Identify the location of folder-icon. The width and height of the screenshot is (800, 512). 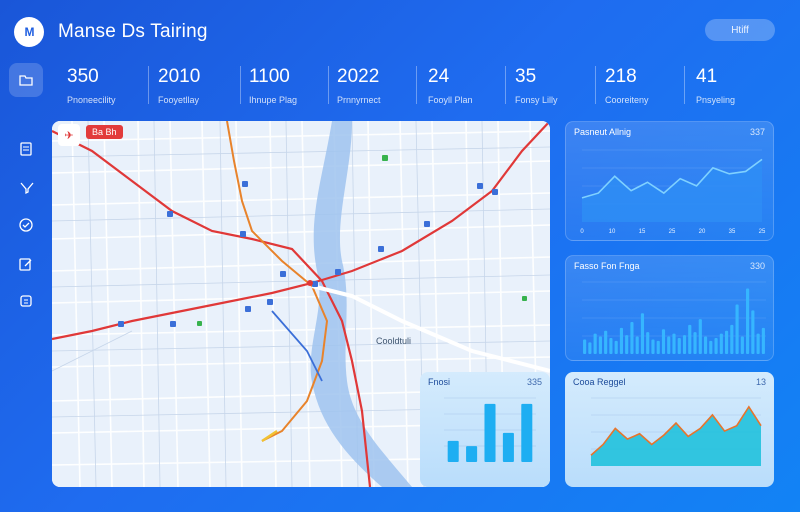
(26, 80).